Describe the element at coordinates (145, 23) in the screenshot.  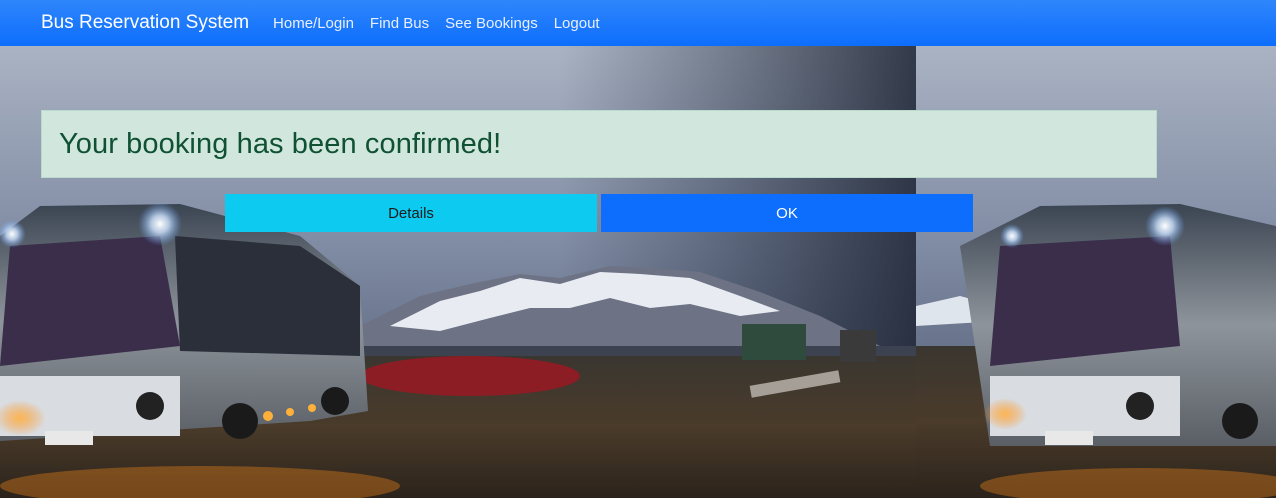
I see `navbar-brand: Bus Reservation System` at that location.